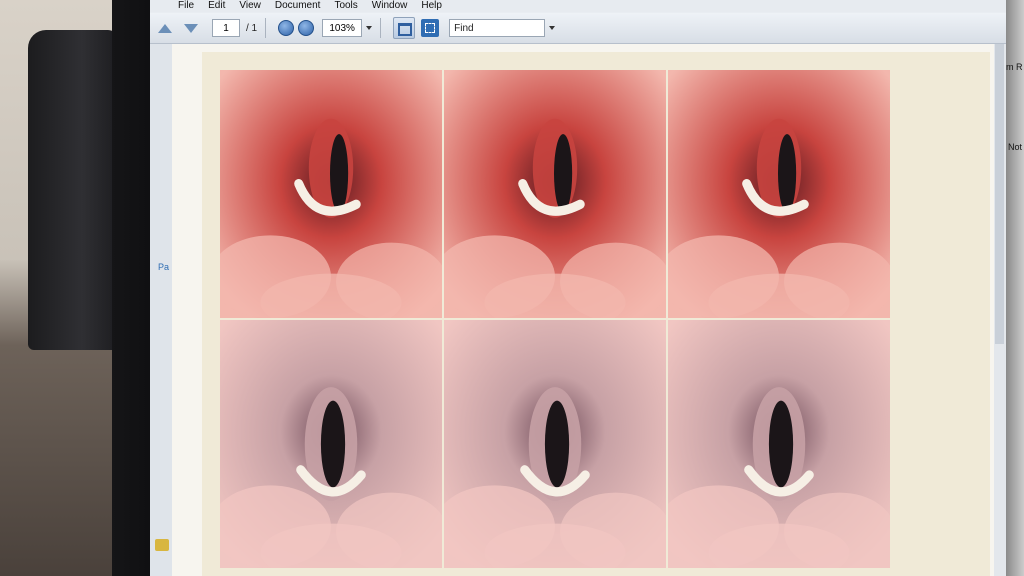  Describe the element at coordinates (226, 28) in the screenshot. I see `page-number-input: 1` at that location.